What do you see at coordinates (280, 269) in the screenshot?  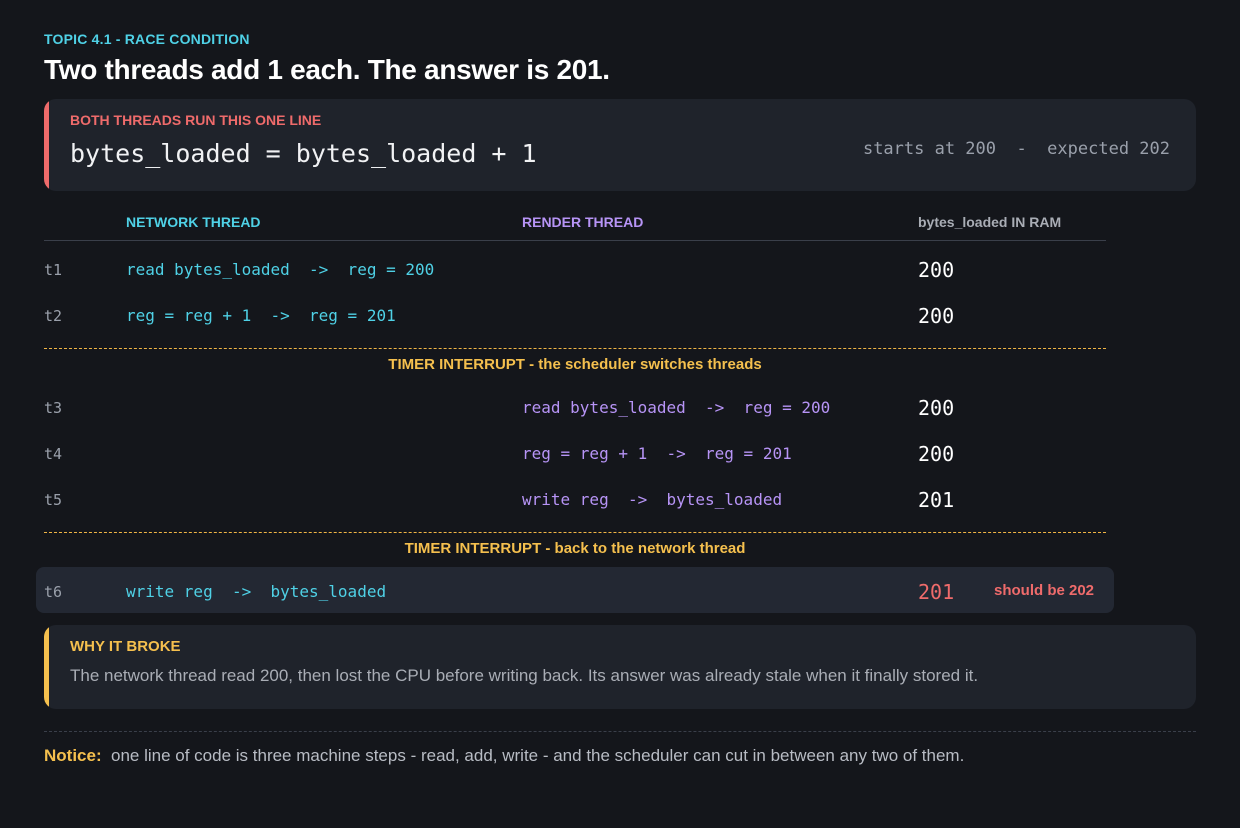 I see `network-step: read bytes_loaded -> reg = 200` at bounding box center [280, 269].